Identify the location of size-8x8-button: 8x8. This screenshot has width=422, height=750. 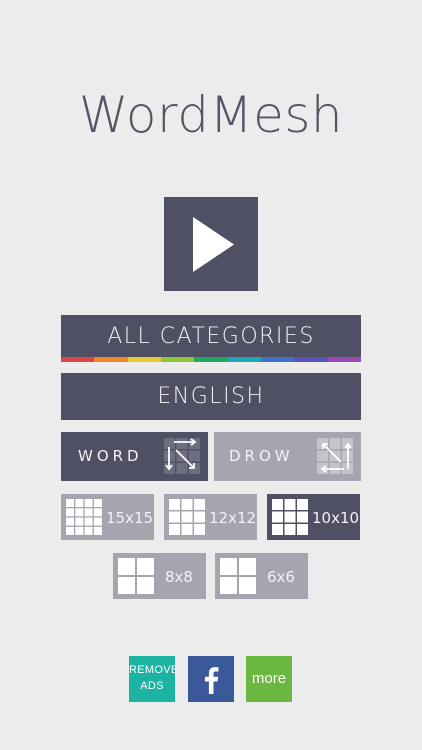
(159, 576).